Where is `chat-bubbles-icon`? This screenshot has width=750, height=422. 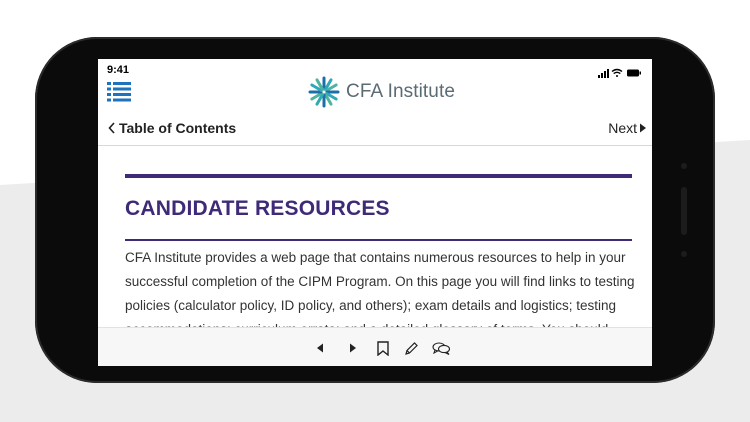
chat-bubbles-icon is located at coordinates (440, 348).